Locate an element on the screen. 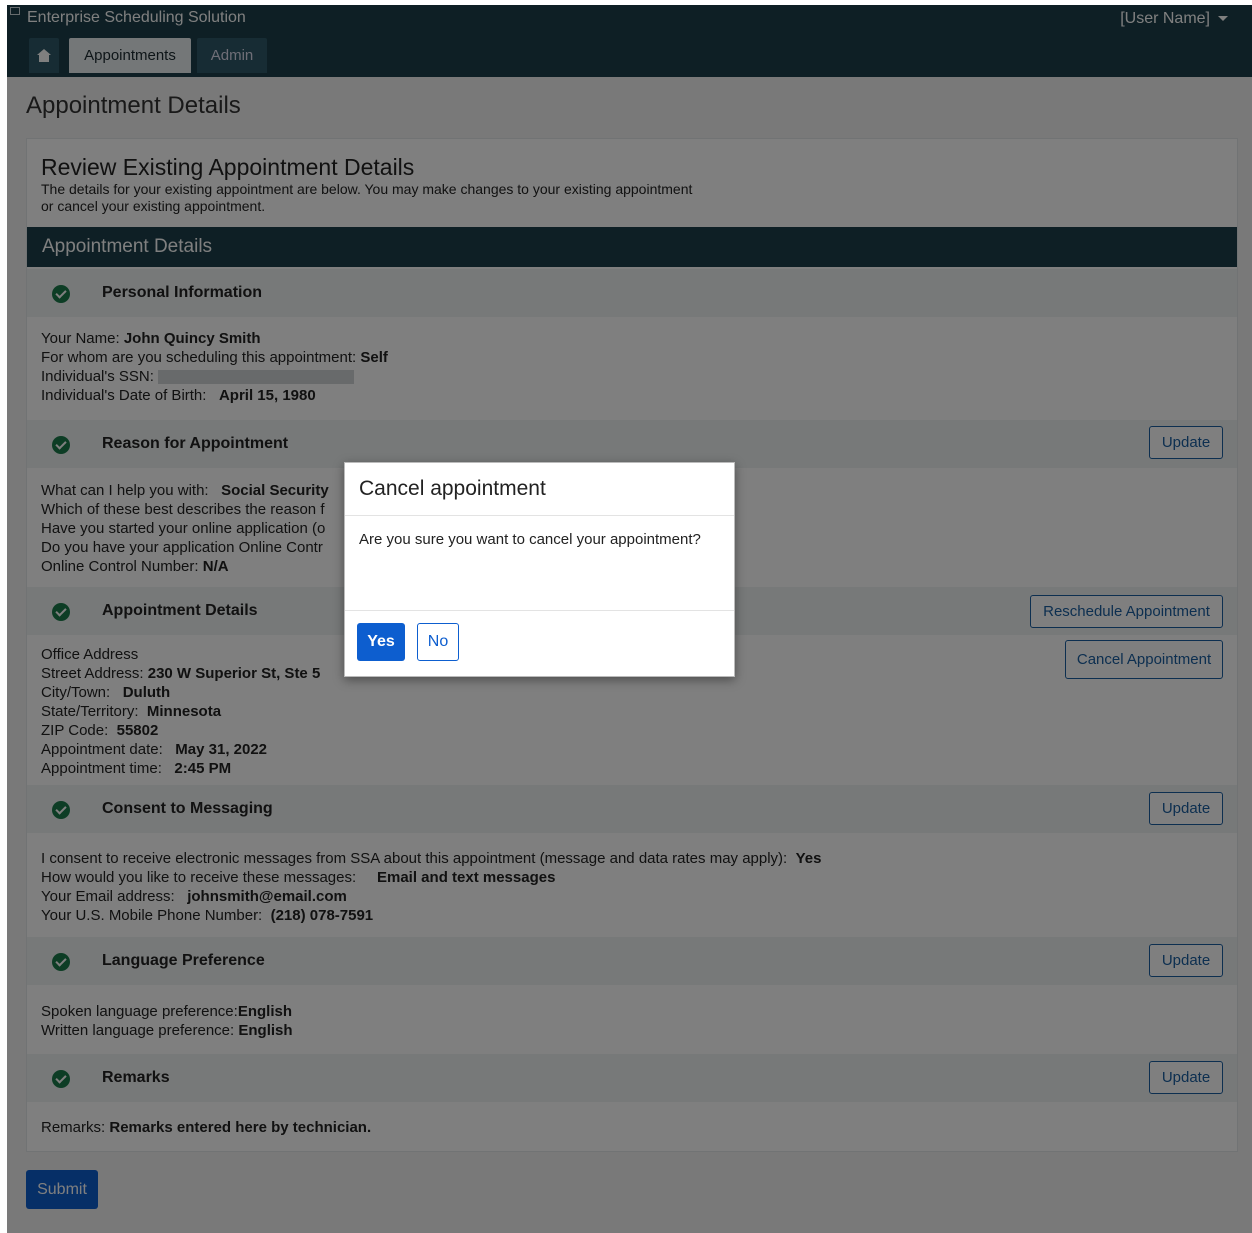 Image resolution: width=1252 pixels, height=1233 pixels. dialog-title: Cancel appointment is located at coordinates (452, 488).